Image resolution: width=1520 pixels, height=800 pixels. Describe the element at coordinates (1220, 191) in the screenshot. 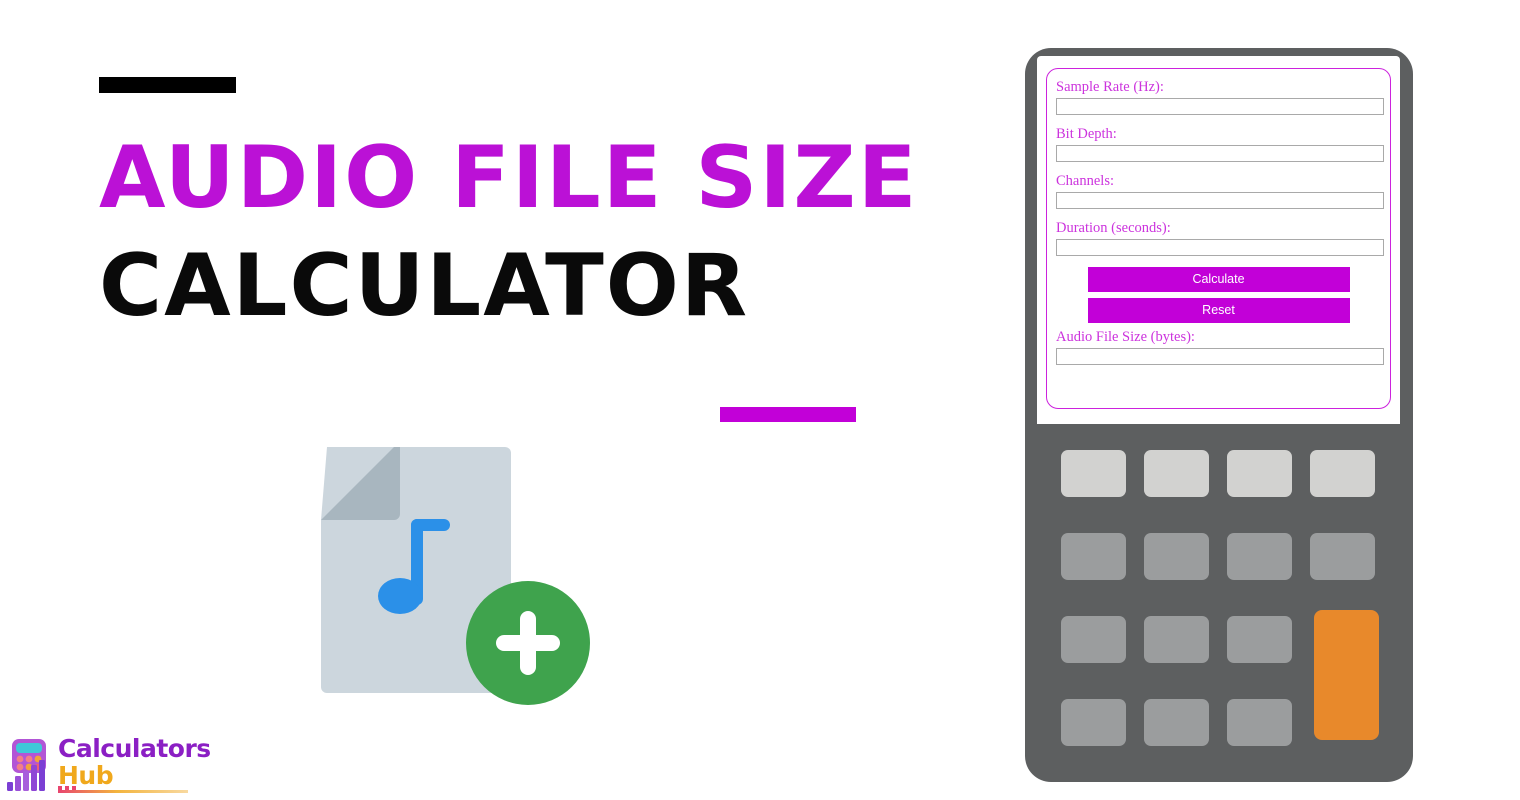

I see `field-channels: Channels:` at that location.